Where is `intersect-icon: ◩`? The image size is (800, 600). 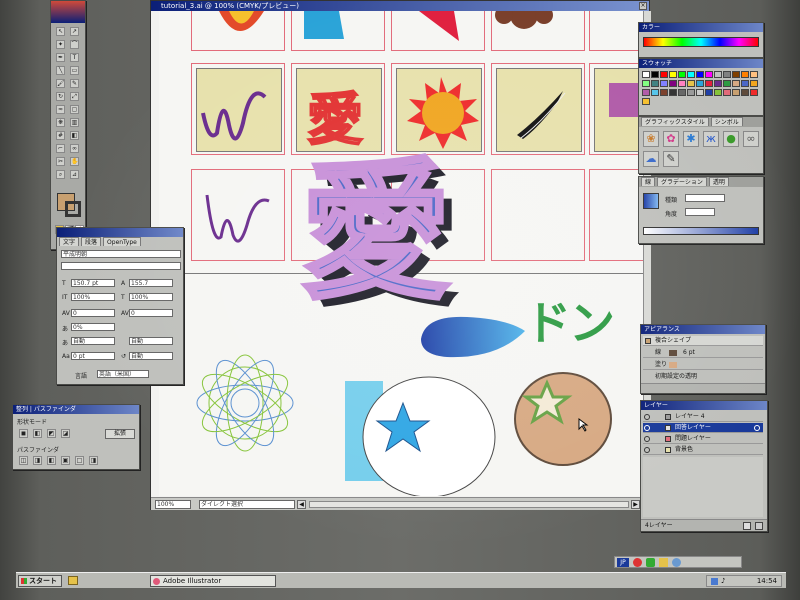 intersect-icon: ◩ is located at coordinates (51, 433).